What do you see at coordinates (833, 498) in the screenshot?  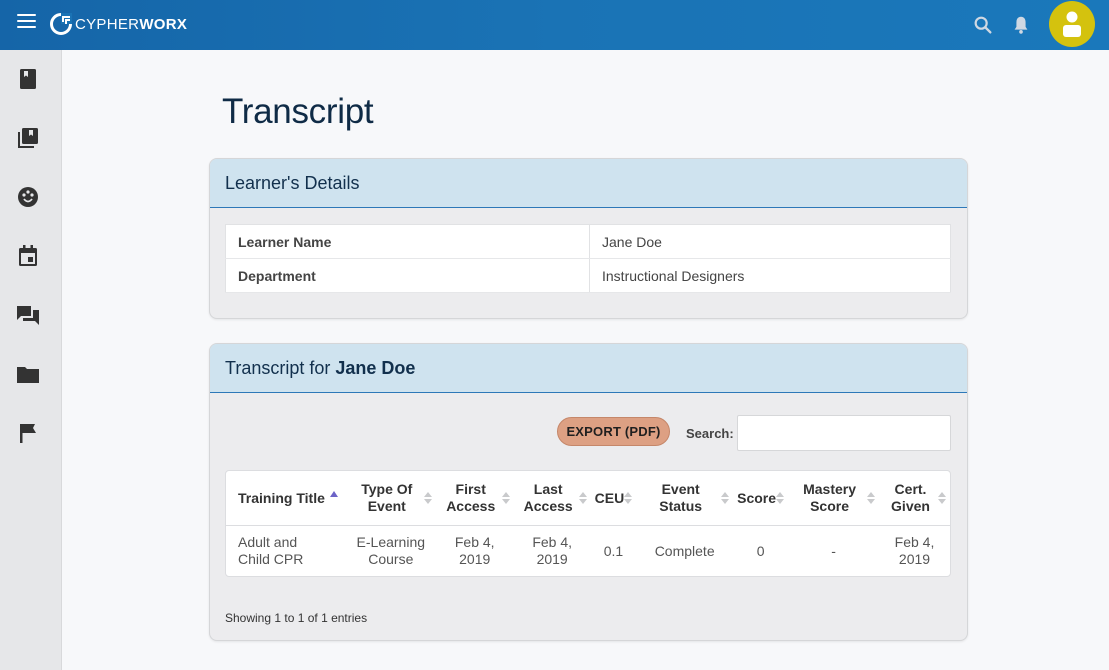 I see `column-header-mastery-score: Mastery Score` at bounding box center [833, 498].